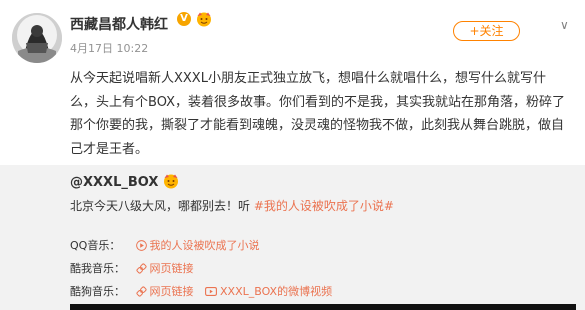 The height and width of the screenshot is (310, 585). What do you see at coordinates (323, 307) in the screenshot?
I see `video-player` at bounding box center [323, 307].